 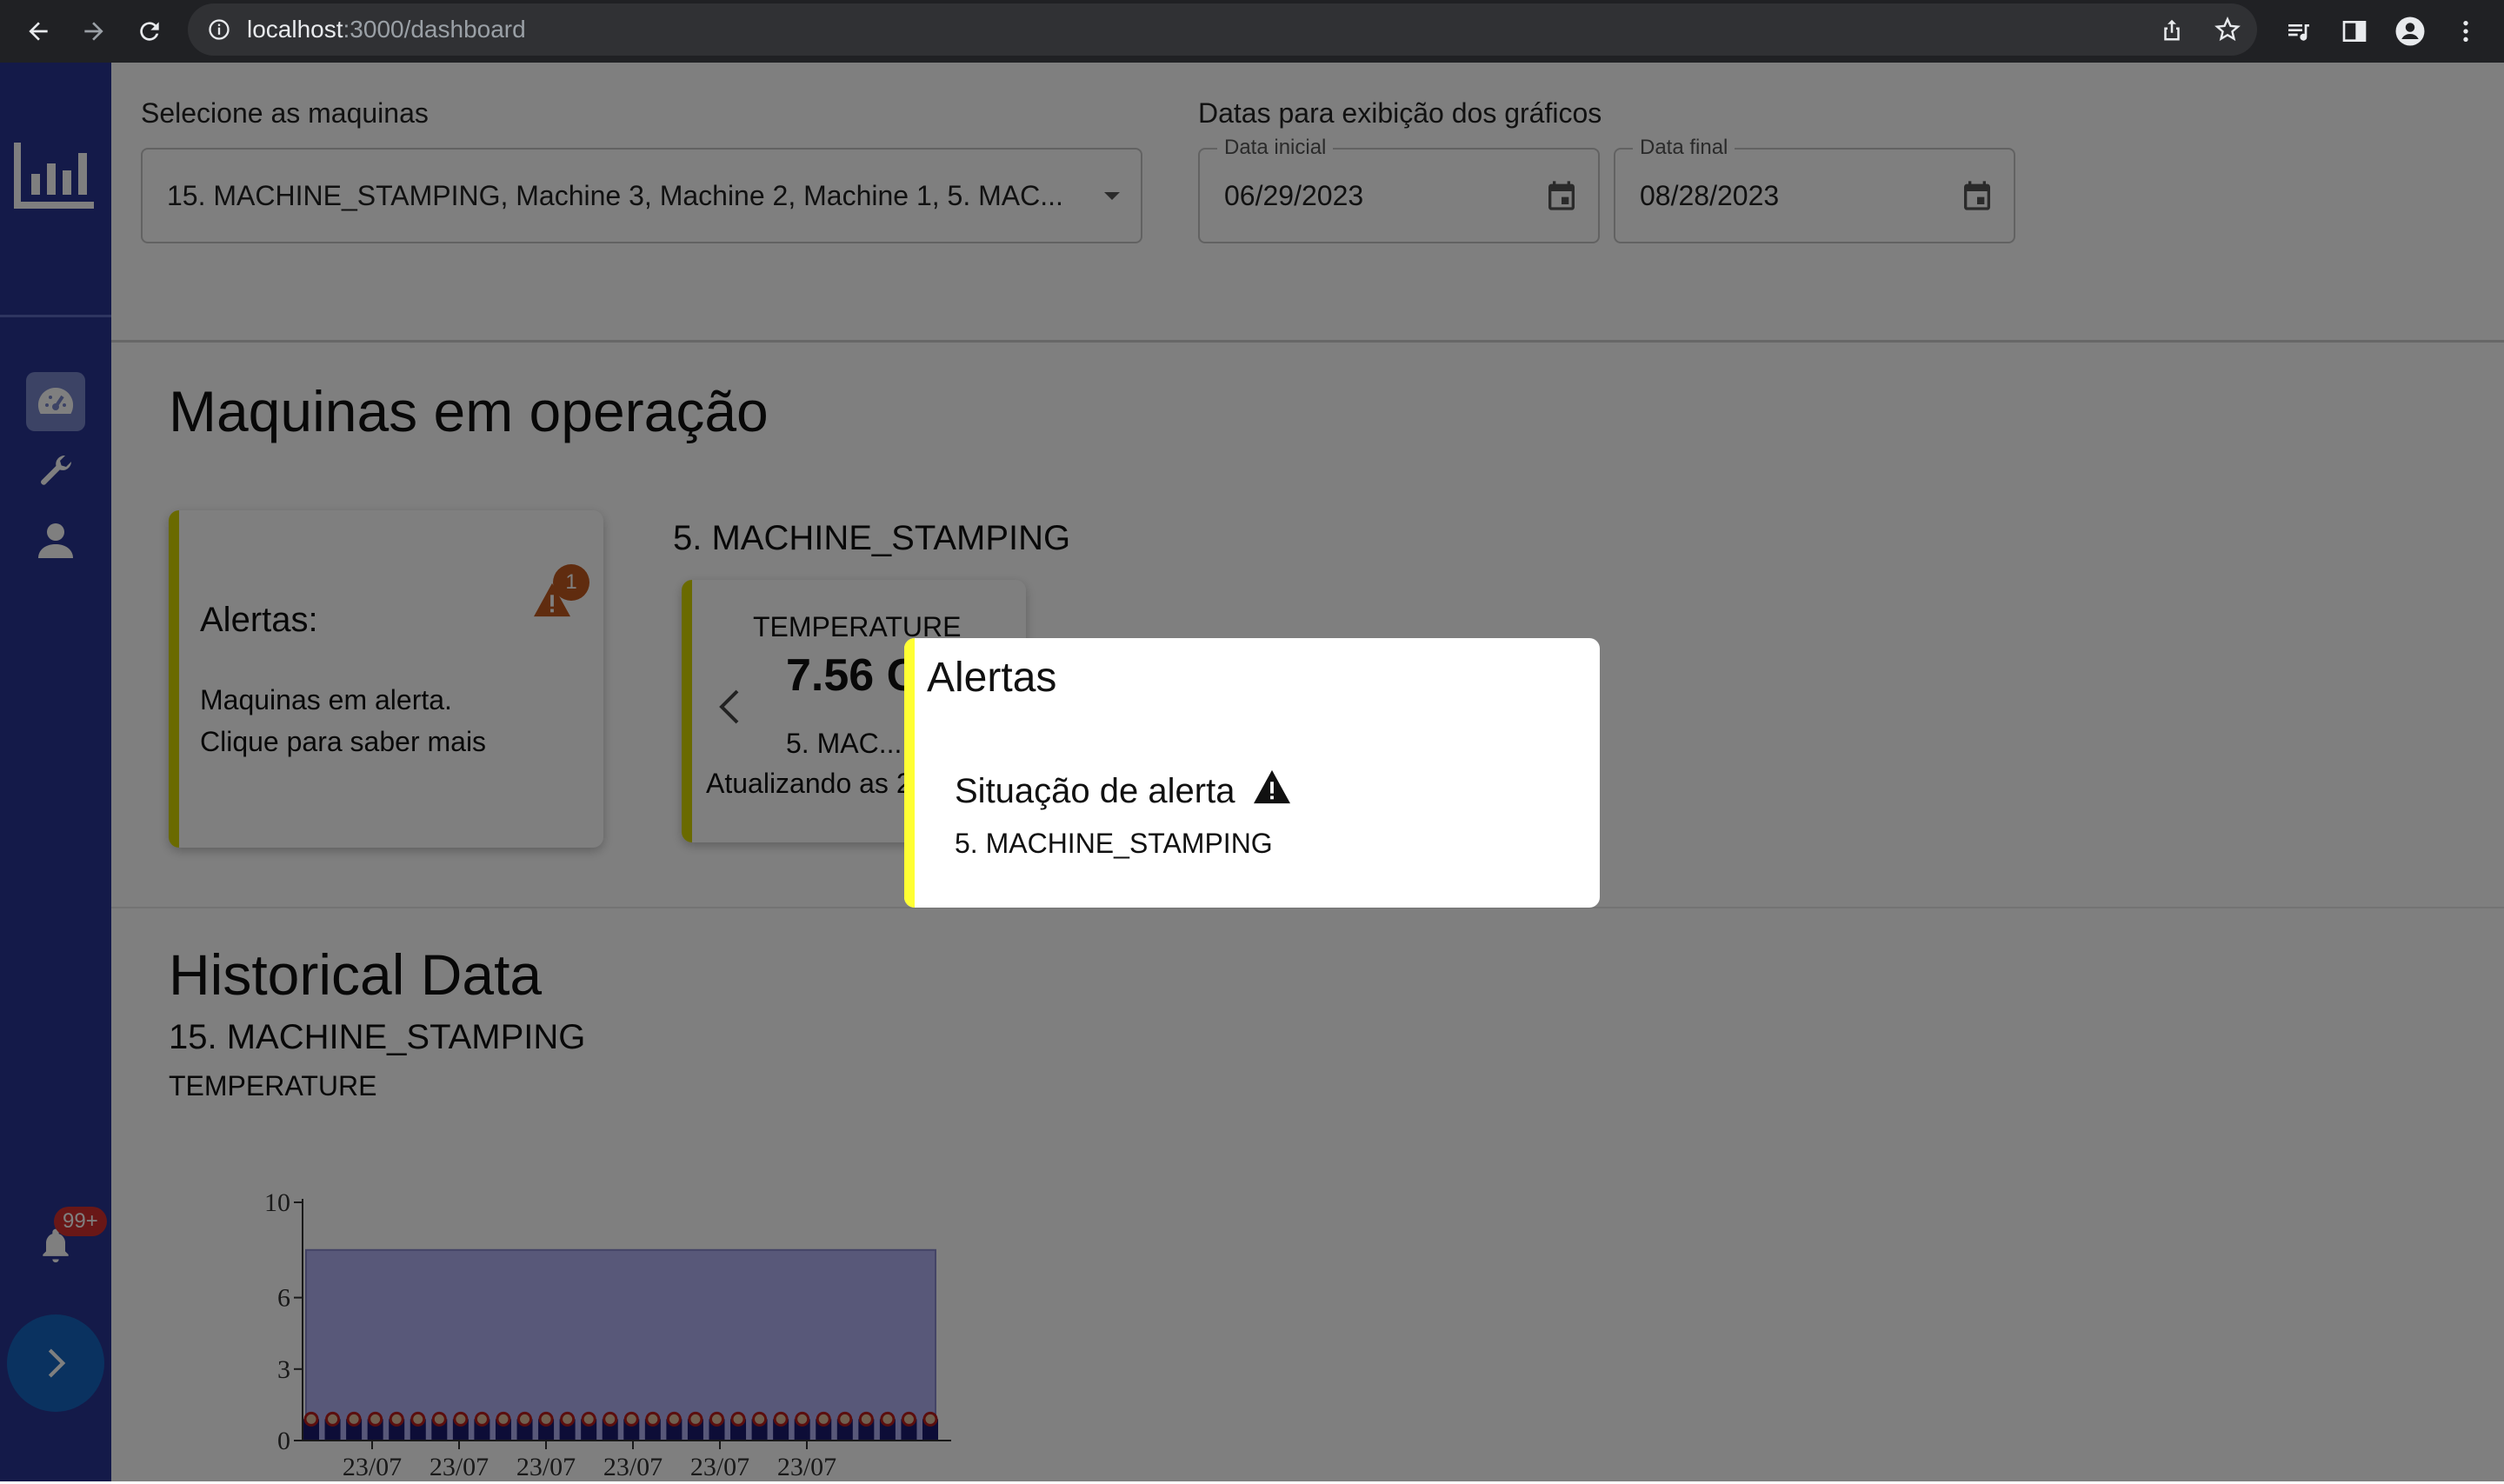 I want to click on reload-icon, so click(x=150, y=31).